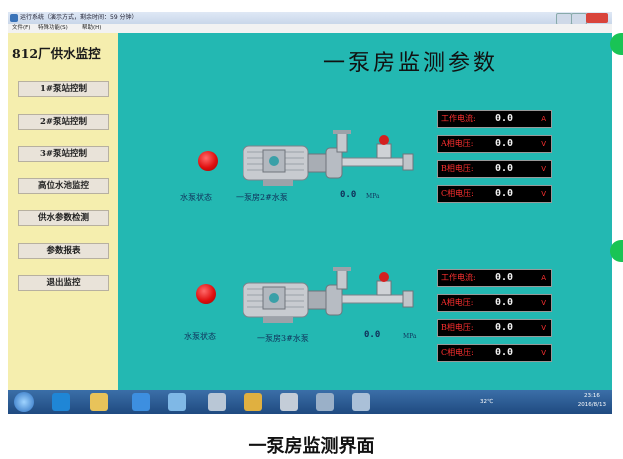 The image size is (623, 459). I want to click on menu-bar: 文件(F) 特殊功能(S) 帮助(H), so click(310, 28).